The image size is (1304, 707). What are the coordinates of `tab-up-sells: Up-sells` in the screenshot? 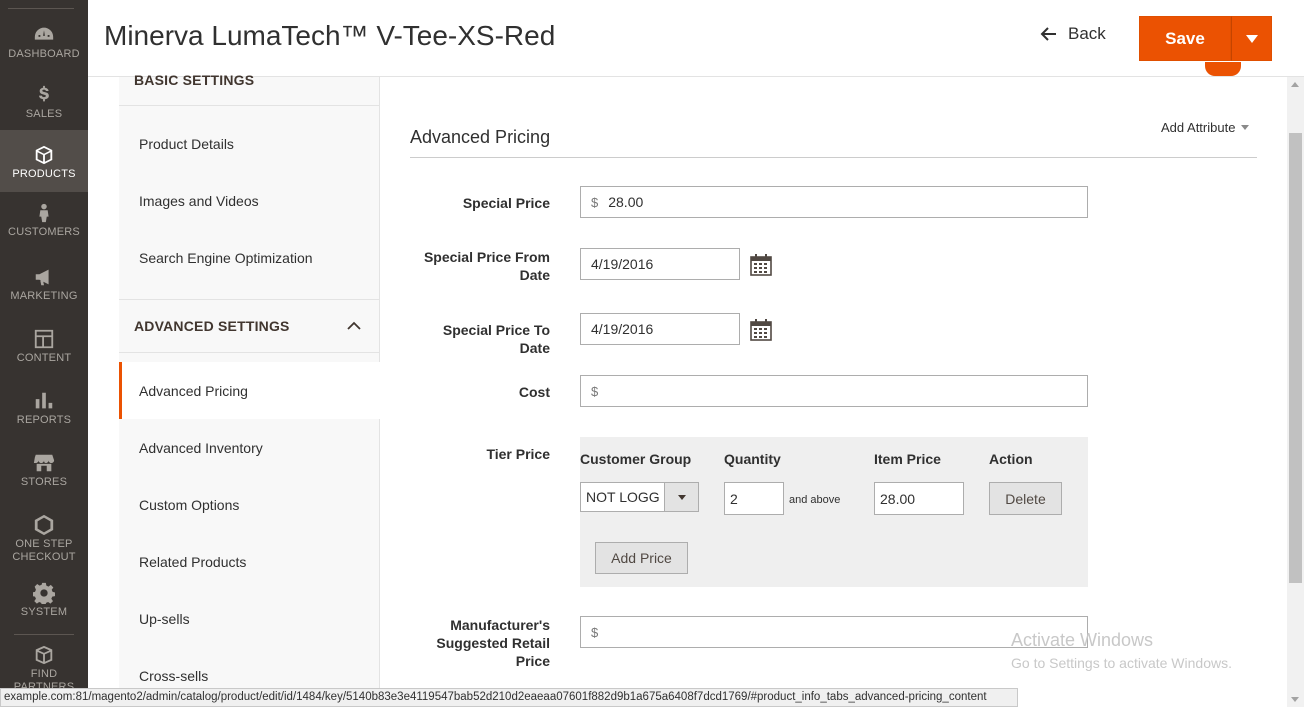 It's located at (249, 618).